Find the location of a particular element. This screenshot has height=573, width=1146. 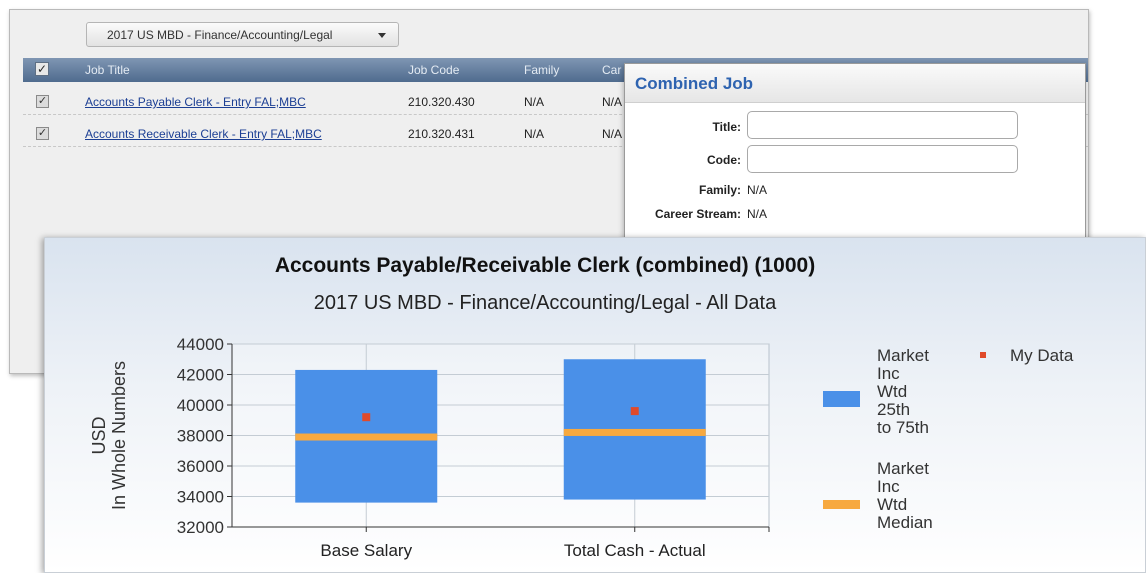

legend-median-line: Inc is located at coordinates (888, 486).